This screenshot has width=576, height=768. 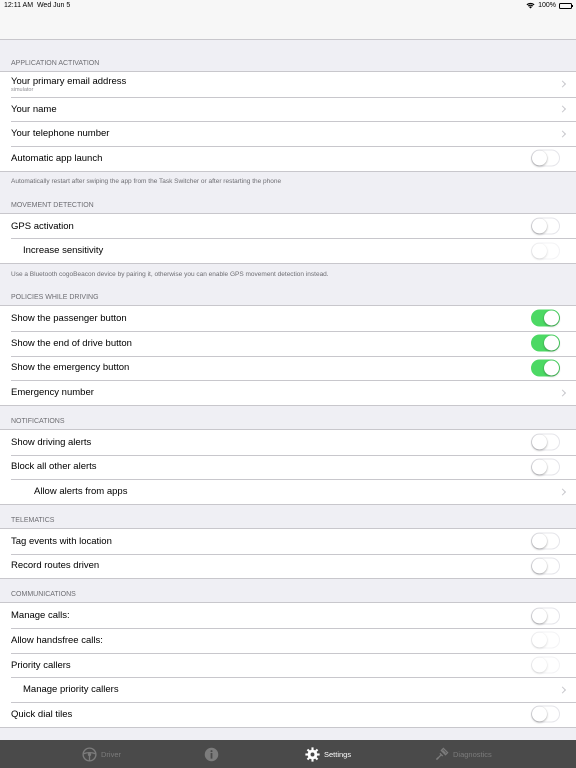 I want to click on row-label-wrap: Your primary email address simulator, so click(x=68, y=84).